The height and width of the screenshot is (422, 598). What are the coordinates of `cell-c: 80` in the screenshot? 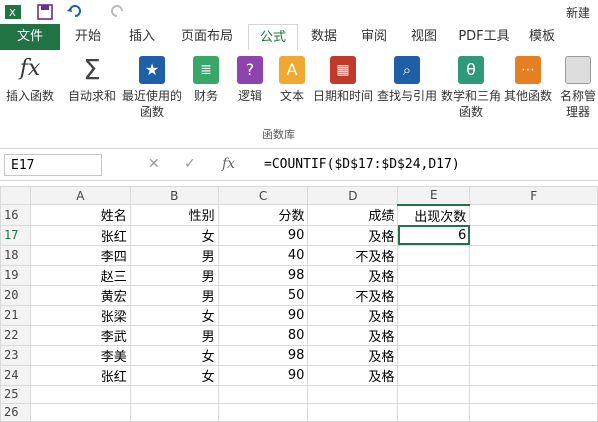 It's located at (263, 335).